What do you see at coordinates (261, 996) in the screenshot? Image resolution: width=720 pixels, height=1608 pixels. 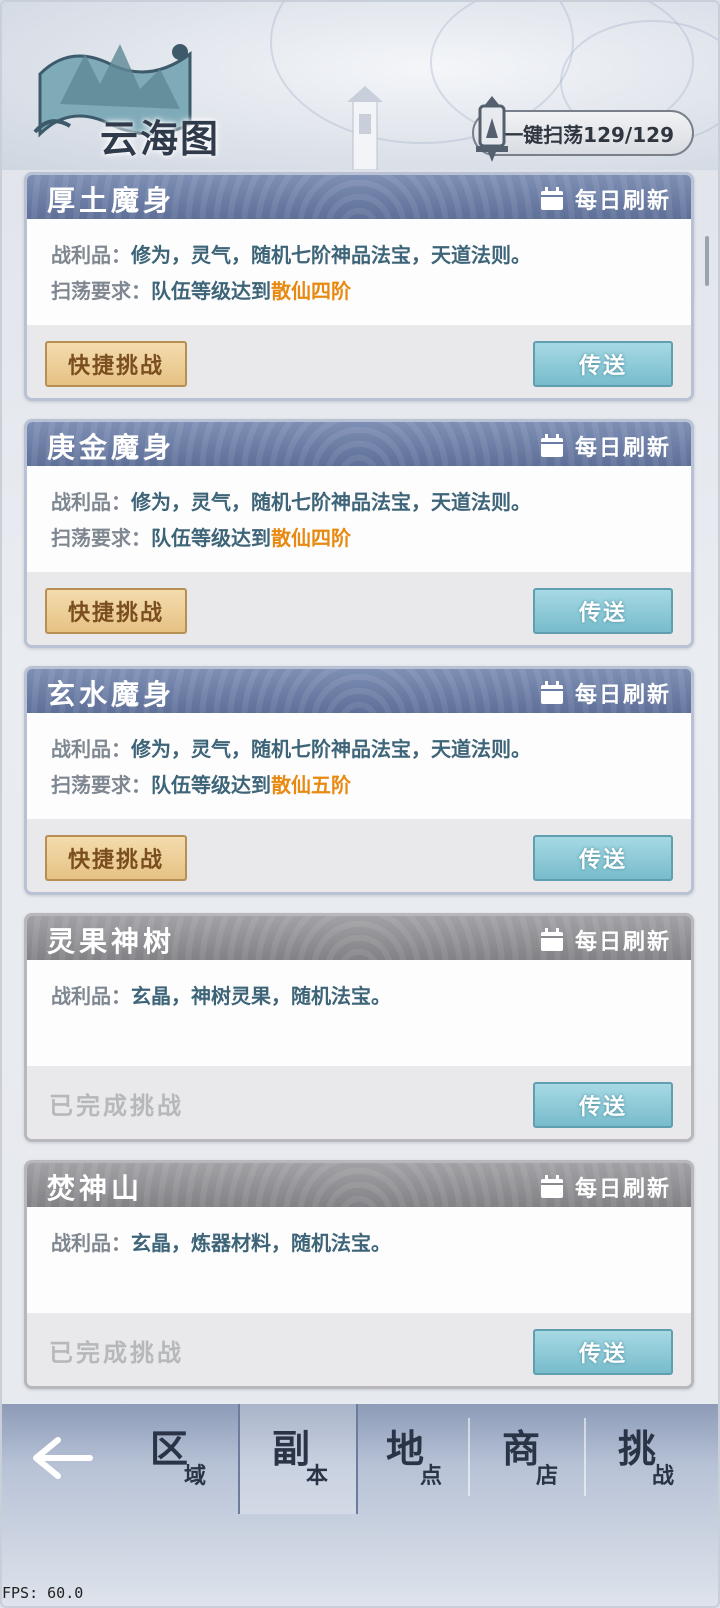 I see `loot-value: 玄晶，神树灵果，随机法宝。` at bounding box center [261, 996].